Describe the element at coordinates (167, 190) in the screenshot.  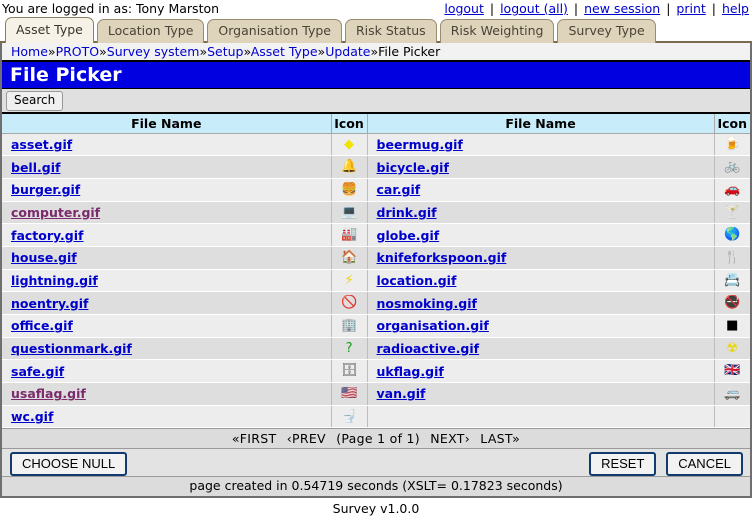
I see `file-name-cell: burger.gif` at that location.